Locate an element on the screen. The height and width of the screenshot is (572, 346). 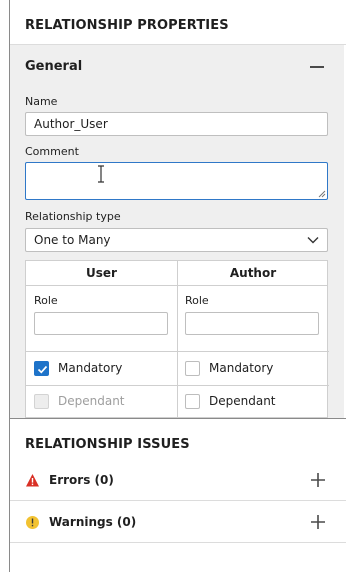
chevron-down-icon is located at coordinates (313, 240).